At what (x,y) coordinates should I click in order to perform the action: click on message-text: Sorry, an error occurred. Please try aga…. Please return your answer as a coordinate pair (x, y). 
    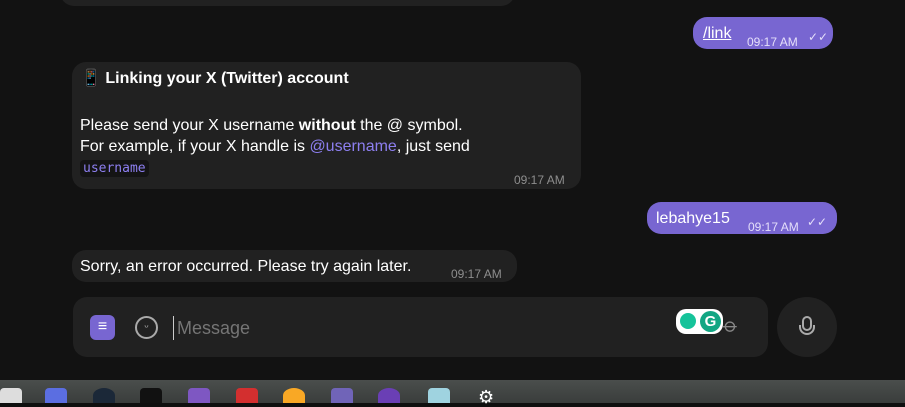
    Looking at the image, I should click on (246, 266).